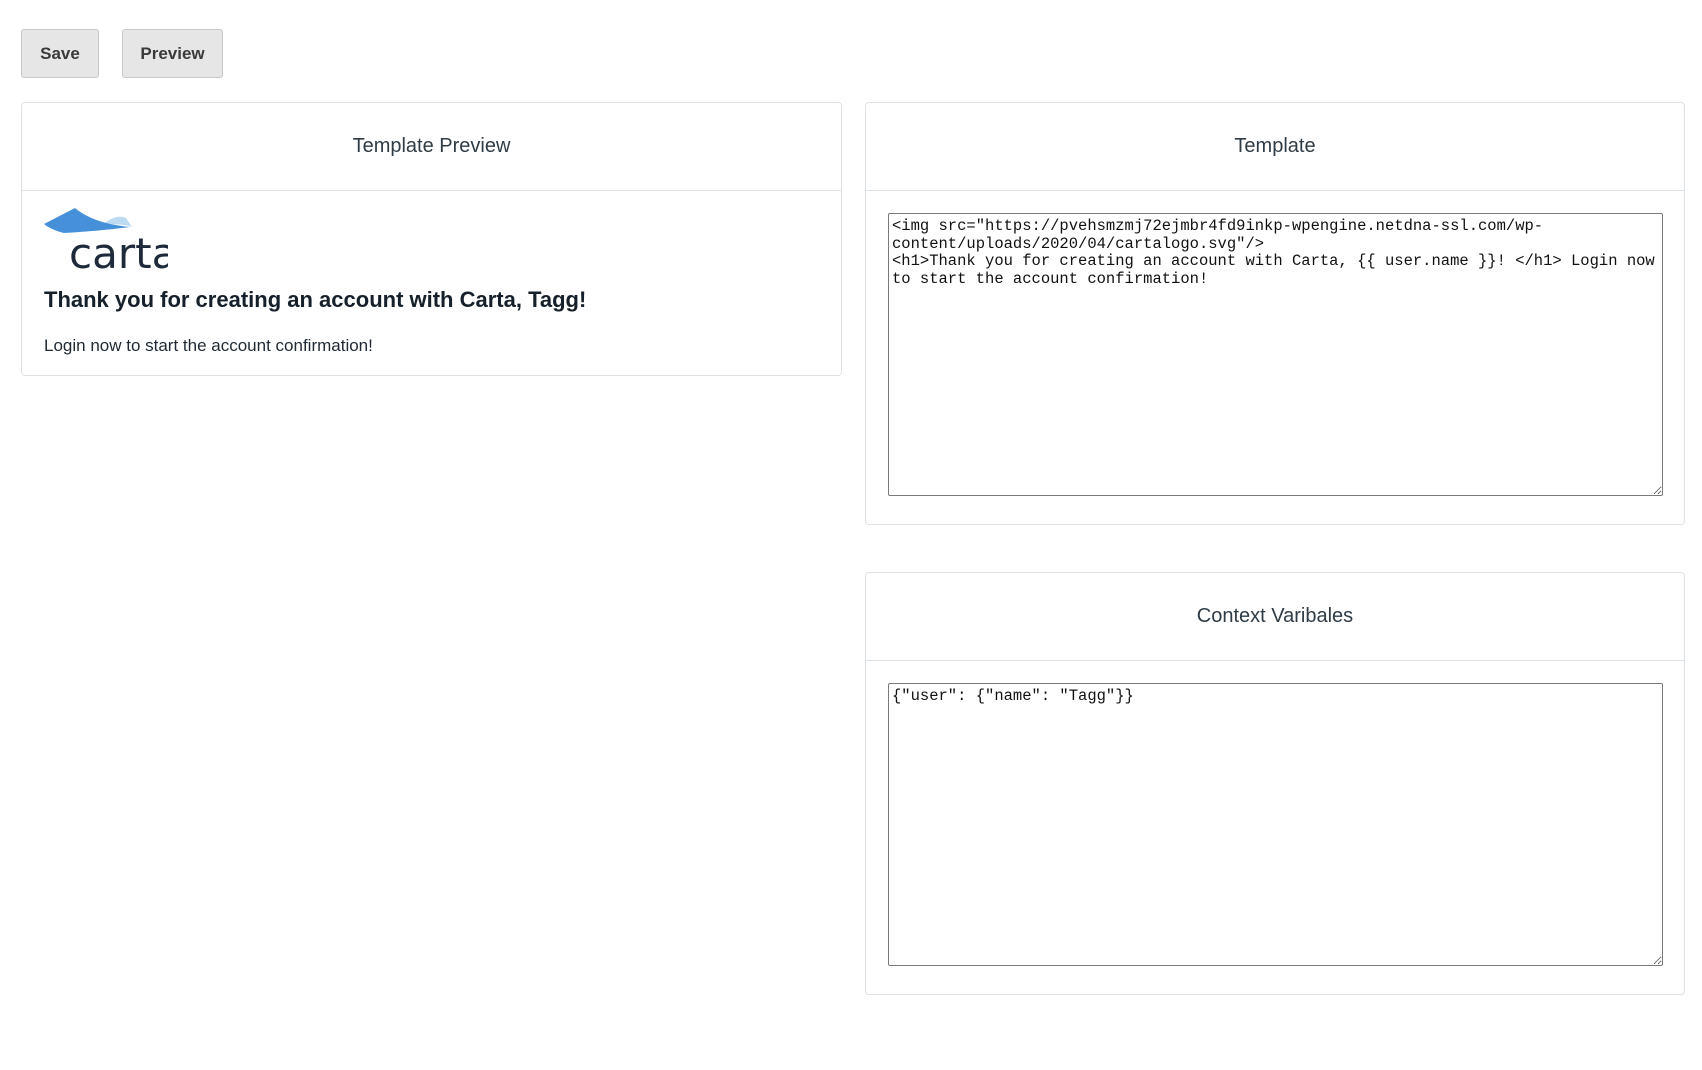 This screenshot has width=1702, height=1070. I want to click on toolbar: Save Preview, so click(122, 53).